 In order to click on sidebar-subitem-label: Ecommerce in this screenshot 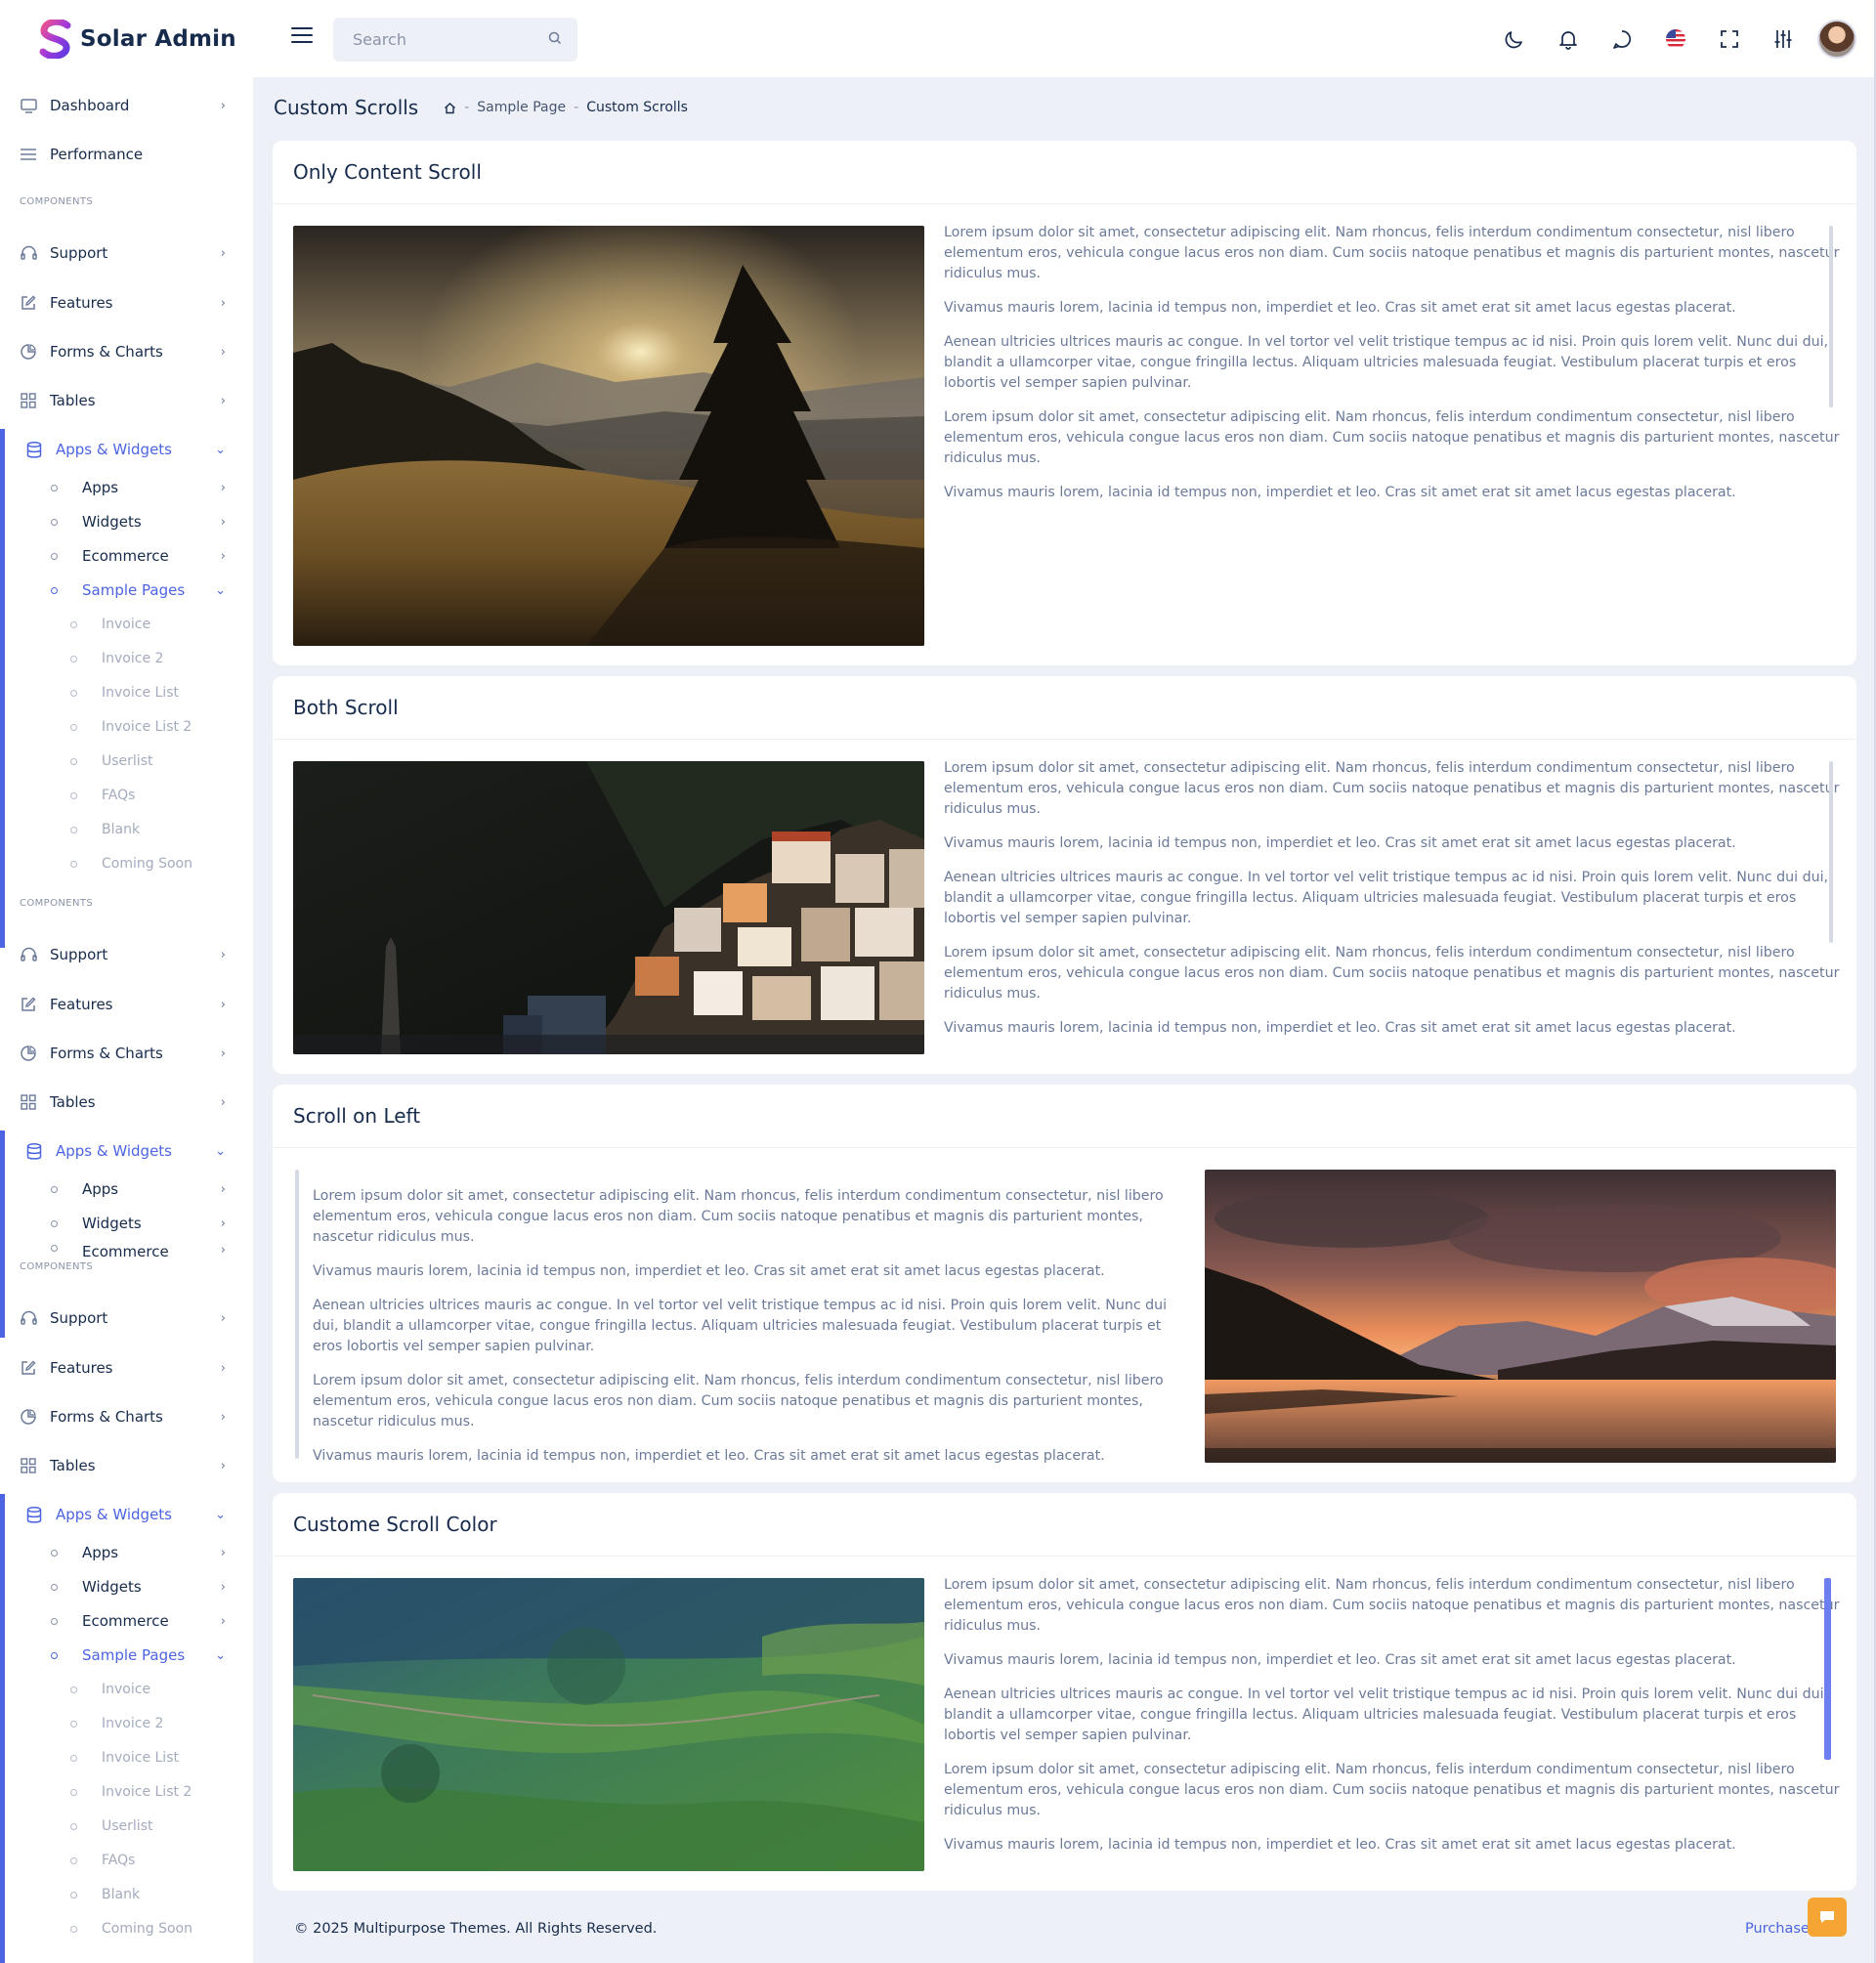, I will do `click(125, 1621)`.